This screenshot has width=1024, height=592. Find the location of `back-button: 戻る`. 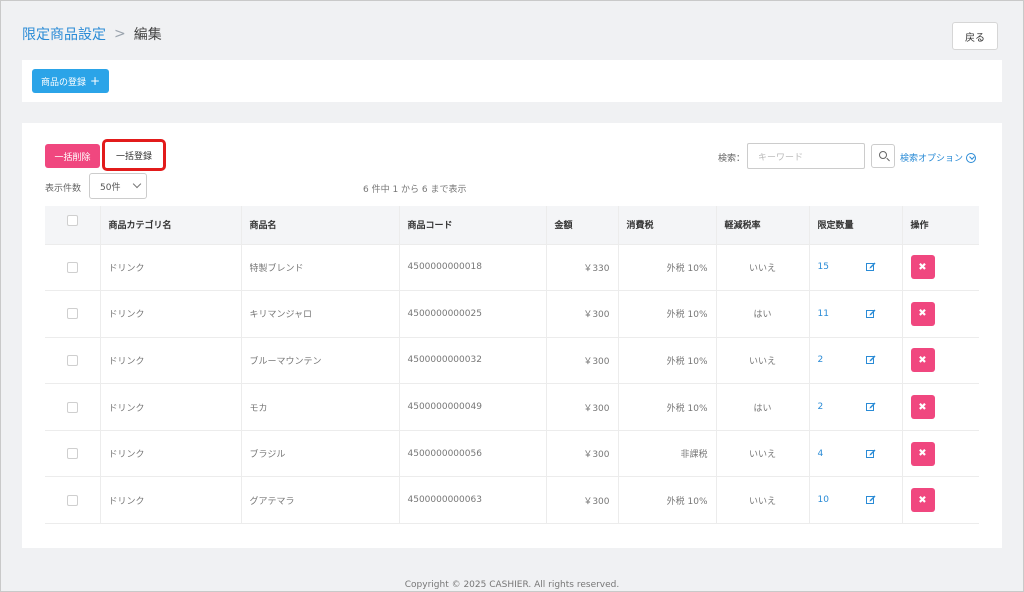

back-button: 戻る is located at coordinates (975, 36).